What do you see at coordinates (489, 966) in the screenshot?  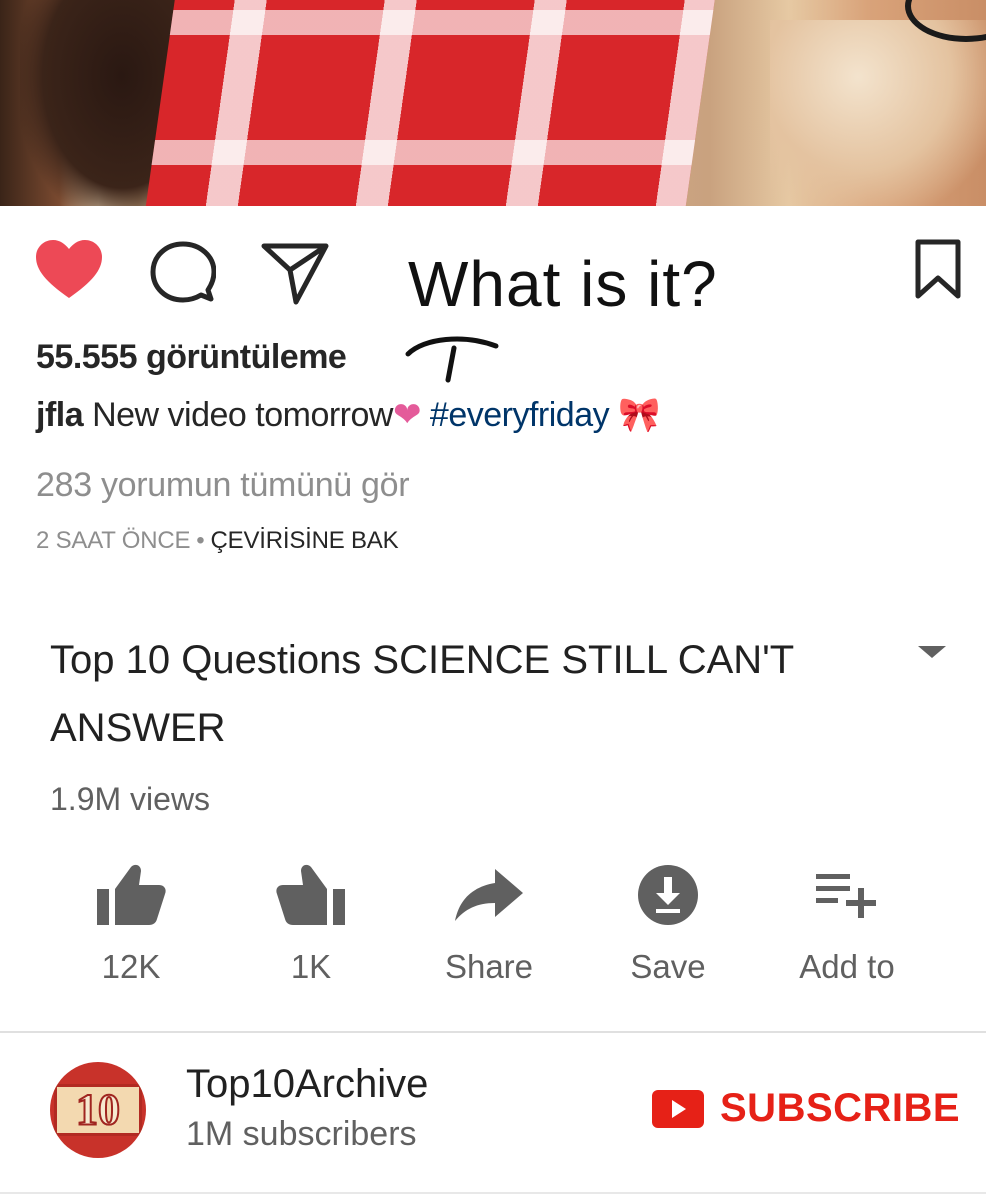 I see `share-label: Share` at bounding box center [489, 966].